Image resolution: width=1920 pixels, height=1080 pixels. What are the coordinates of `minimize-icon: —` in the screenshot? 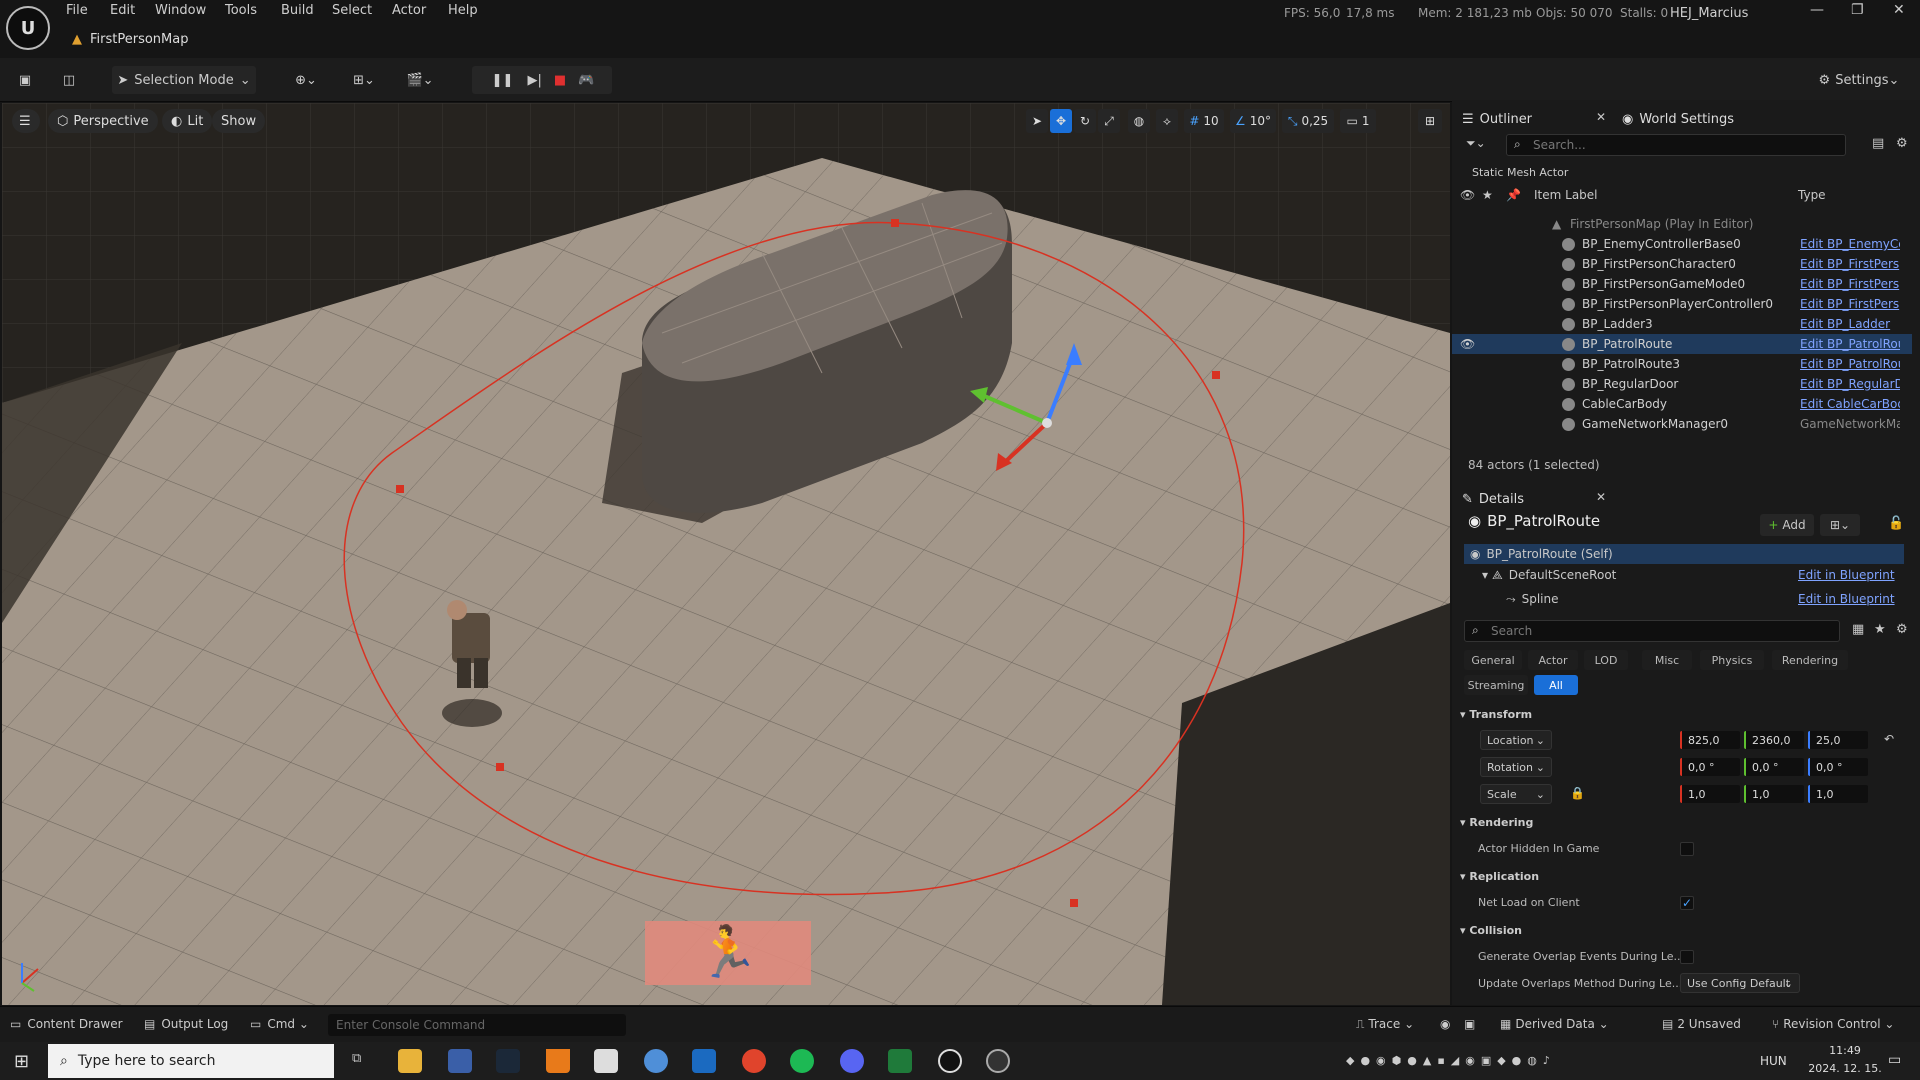 It's located at (1817, 10).